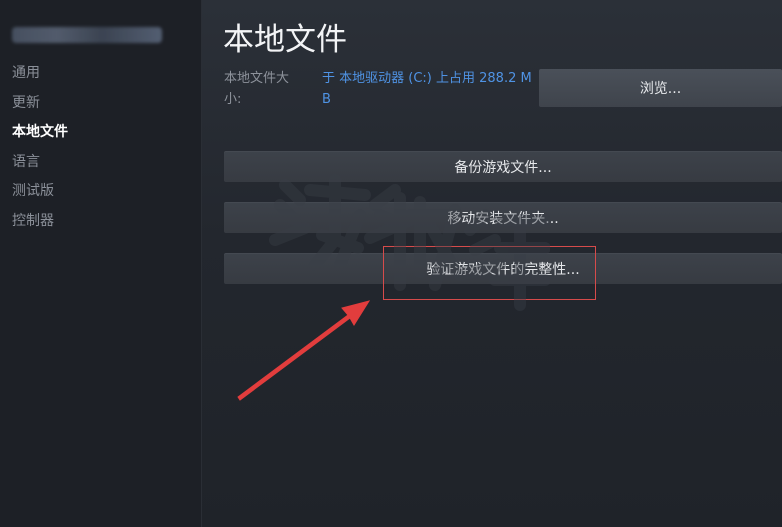 The width and height of the screenshot is (782, 527). What do you see at coordinates (427, 89) in the screenshot?
I see `local-files-size-value: 于 本地驱动器 (C:) 上占用 288.2 MB` at bounding box center [427, 89].